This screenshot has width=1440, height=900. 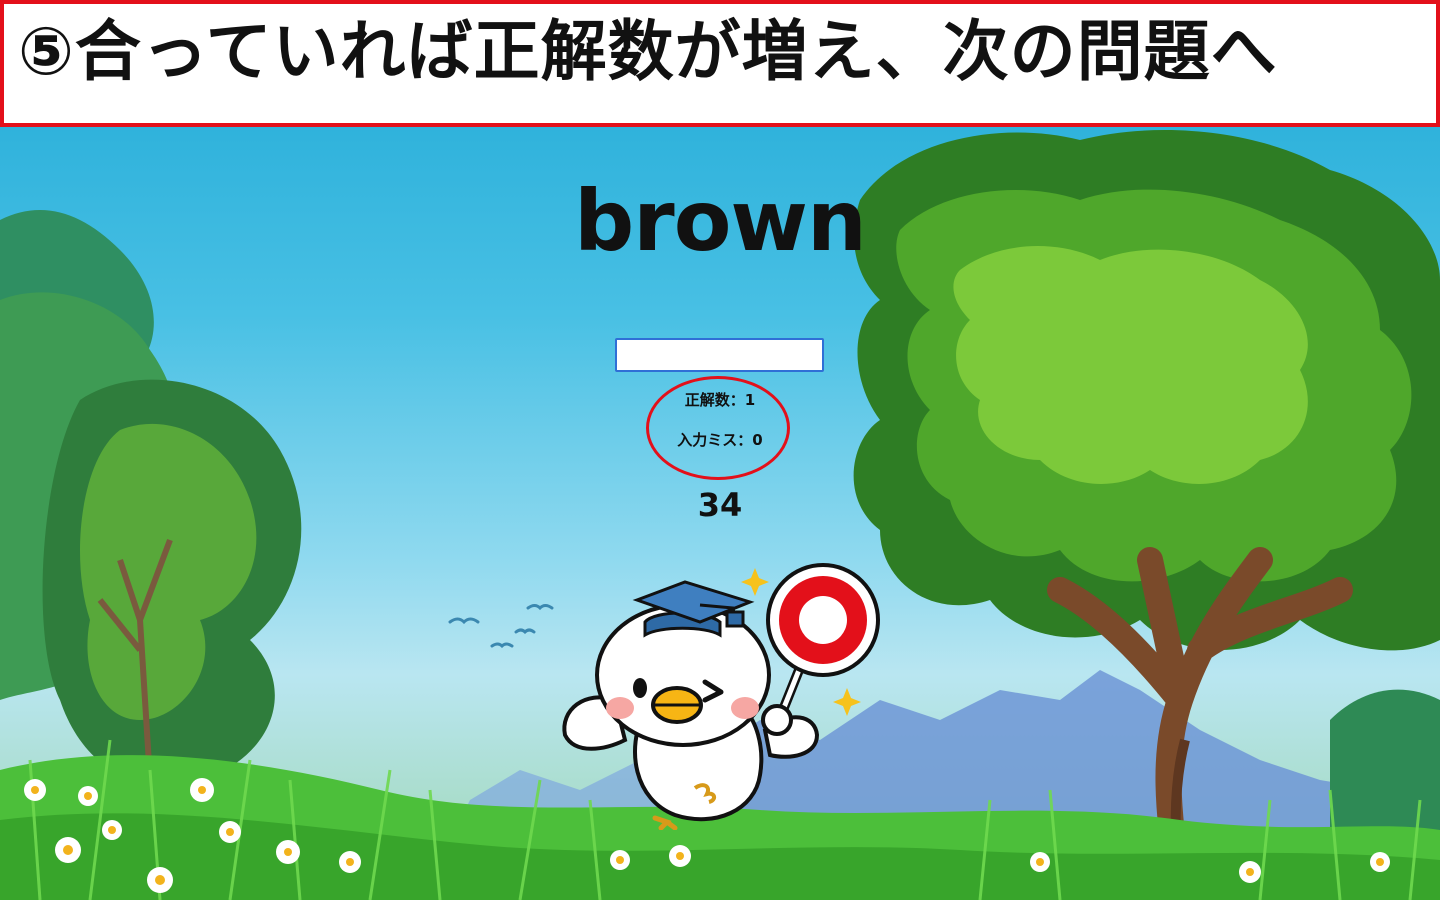 I want to click on chick-mascot-icon, so click(x=721, y=696).